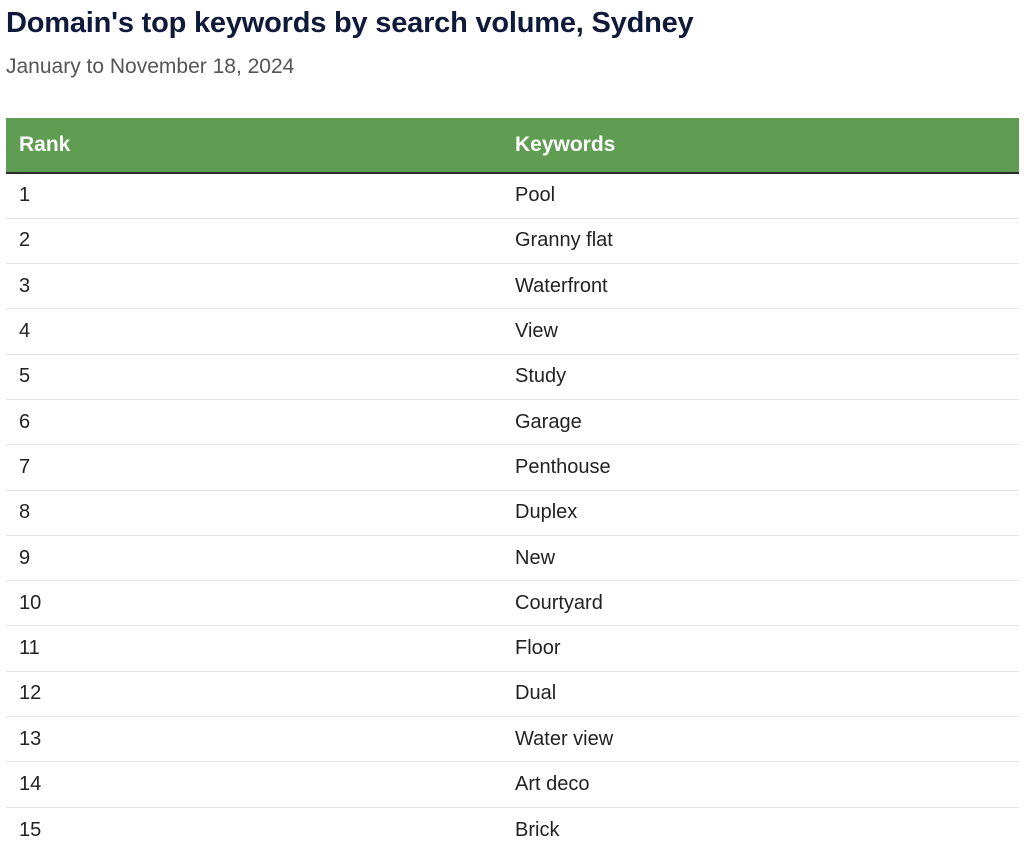  Describe the element at coordinates (254, 422) in the screenshot. I see `rank-cell: 6` at that location.